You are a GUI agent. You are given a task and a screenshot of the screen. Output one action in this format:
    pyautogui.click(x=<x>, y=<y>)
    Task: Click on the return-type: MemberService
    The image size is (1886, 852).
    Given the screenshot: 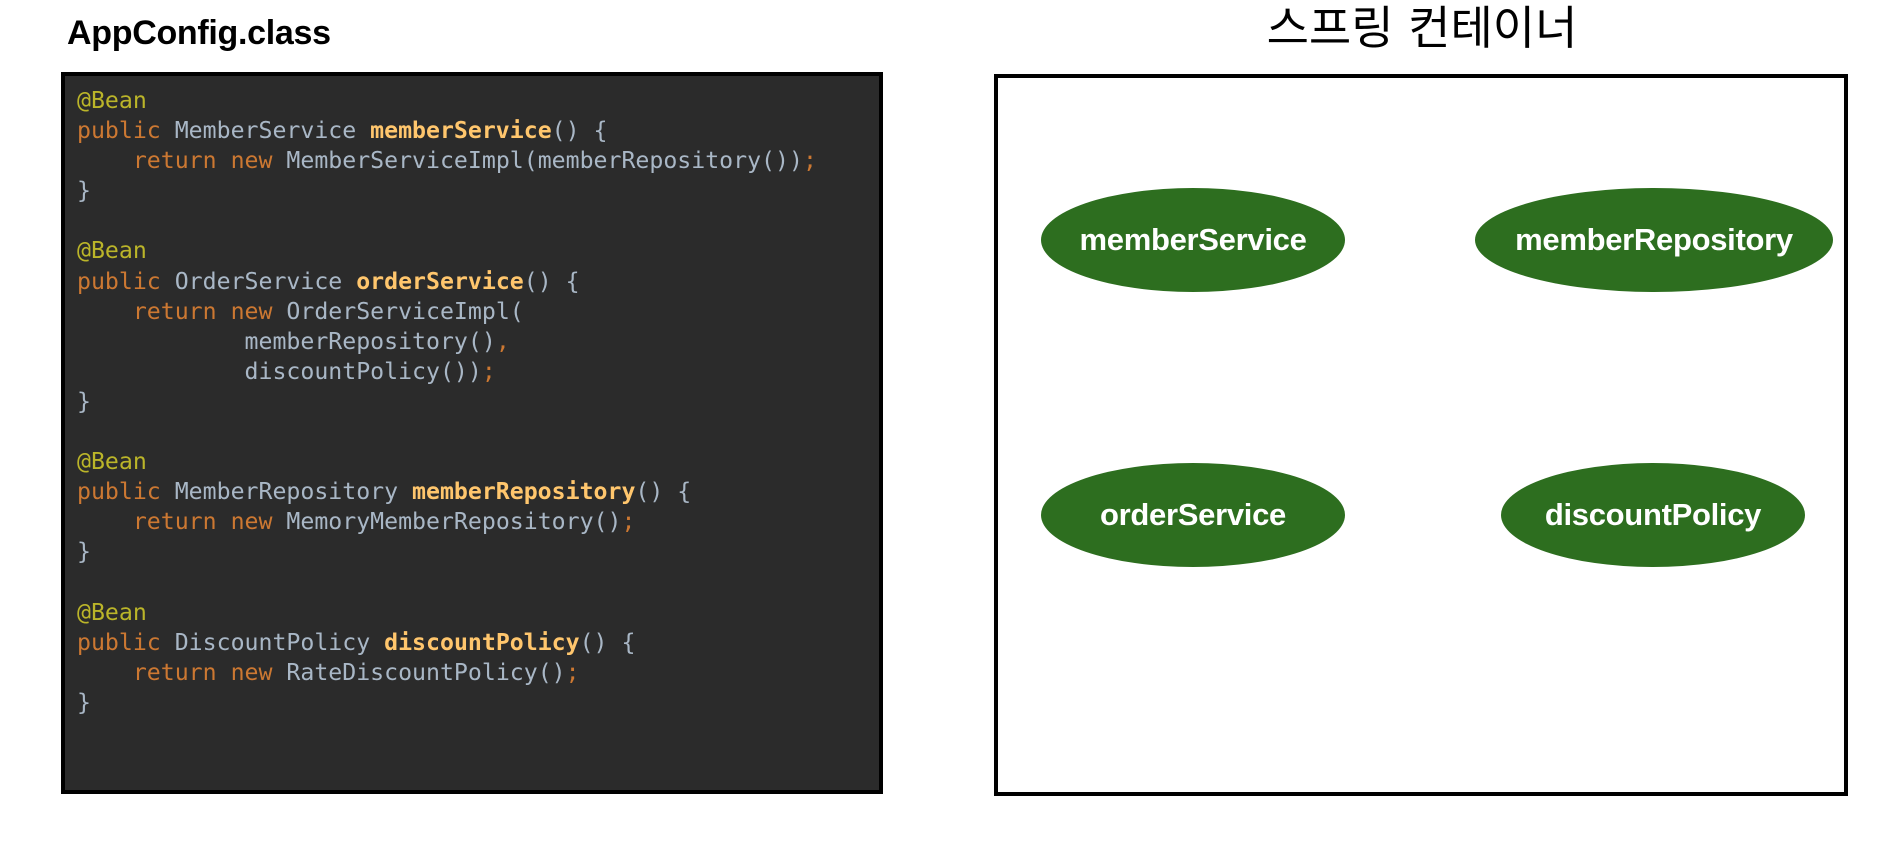 What is the action you would take?
    pyautogui.click(x=265, y=131)
    